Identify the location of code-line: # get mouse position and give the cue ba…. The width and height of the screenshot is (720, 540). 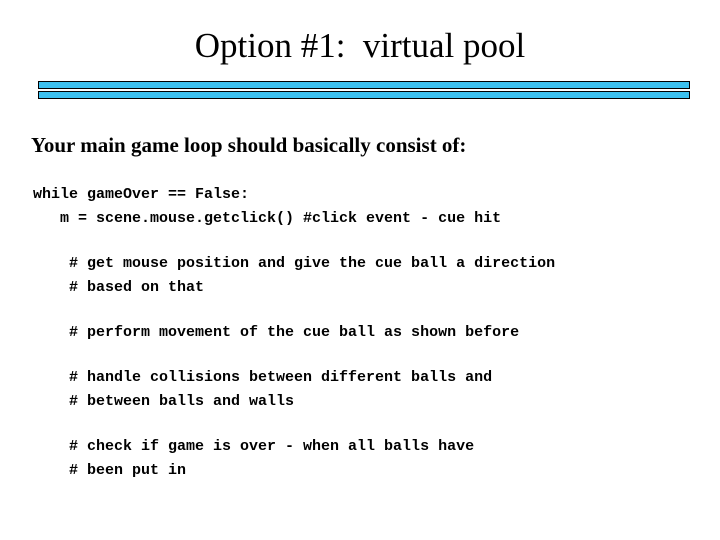
(294, 263).